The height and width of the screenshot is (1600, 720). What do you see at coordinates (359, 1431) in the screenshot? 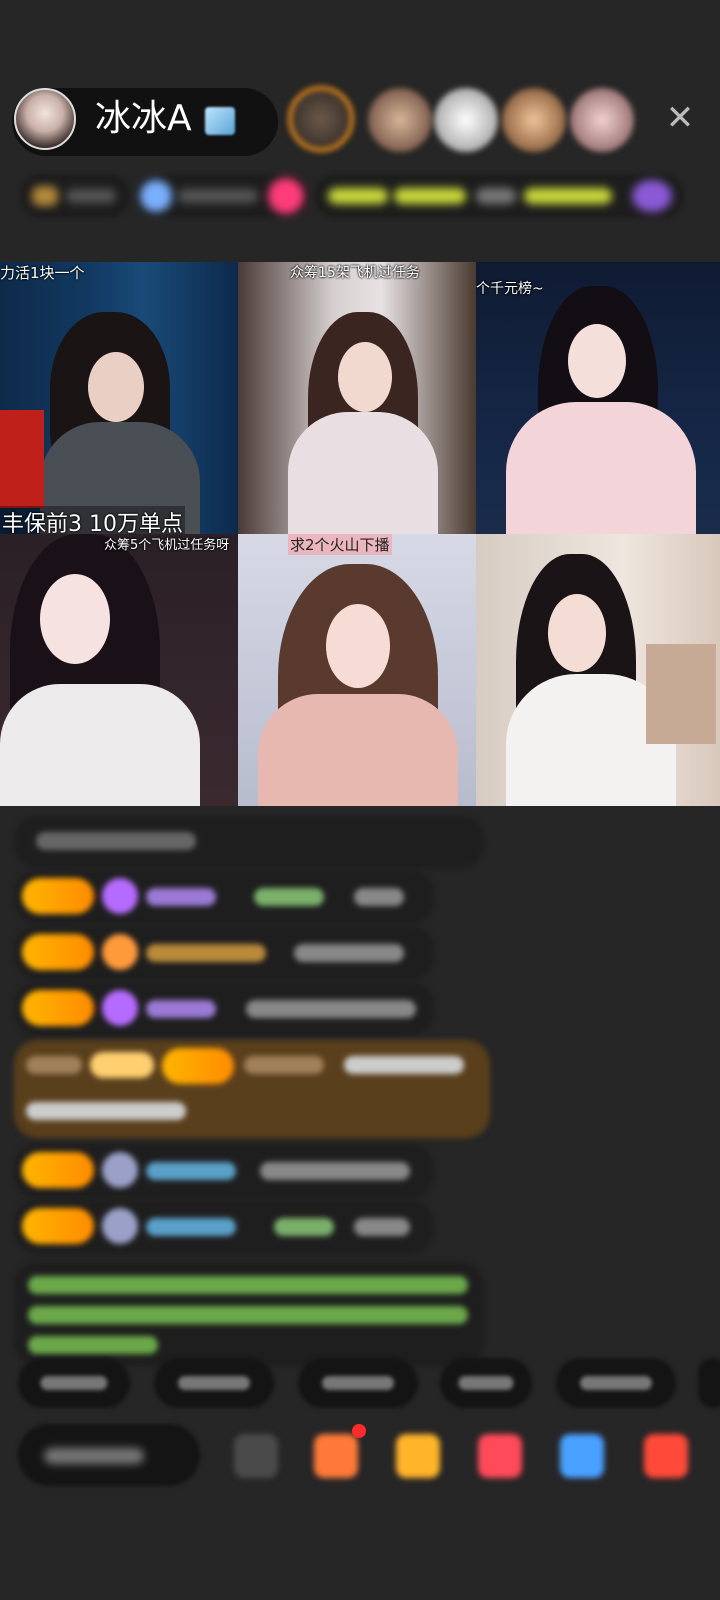
I see `notification-dot` at bounding box center [359, 1431].